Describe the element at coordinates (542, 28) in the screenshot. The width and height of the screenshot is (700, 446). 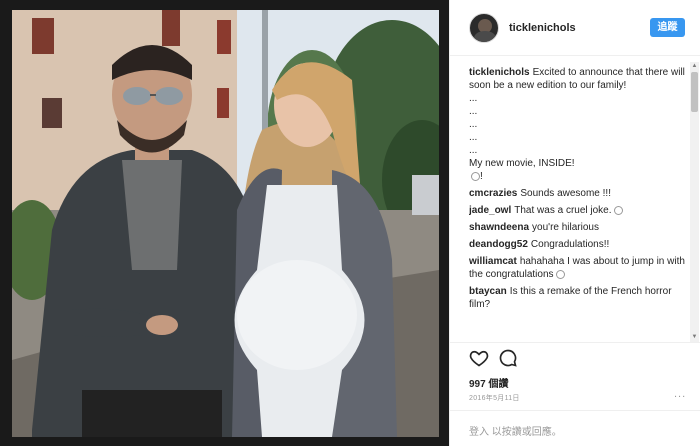
I see `header-username: ticklenichols` at that location.